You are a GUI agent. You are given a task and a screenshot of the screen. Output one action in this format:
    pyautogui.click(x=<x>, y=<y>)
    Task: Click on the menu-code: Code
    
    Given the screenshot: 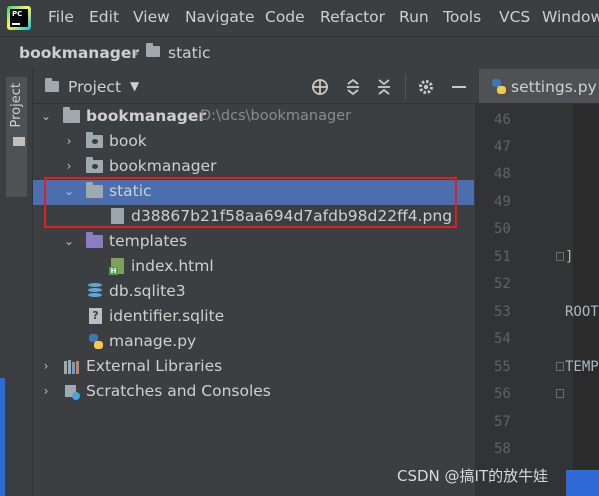 What is the action you would take?
    pyautogui.click(x=285, y=17)
    